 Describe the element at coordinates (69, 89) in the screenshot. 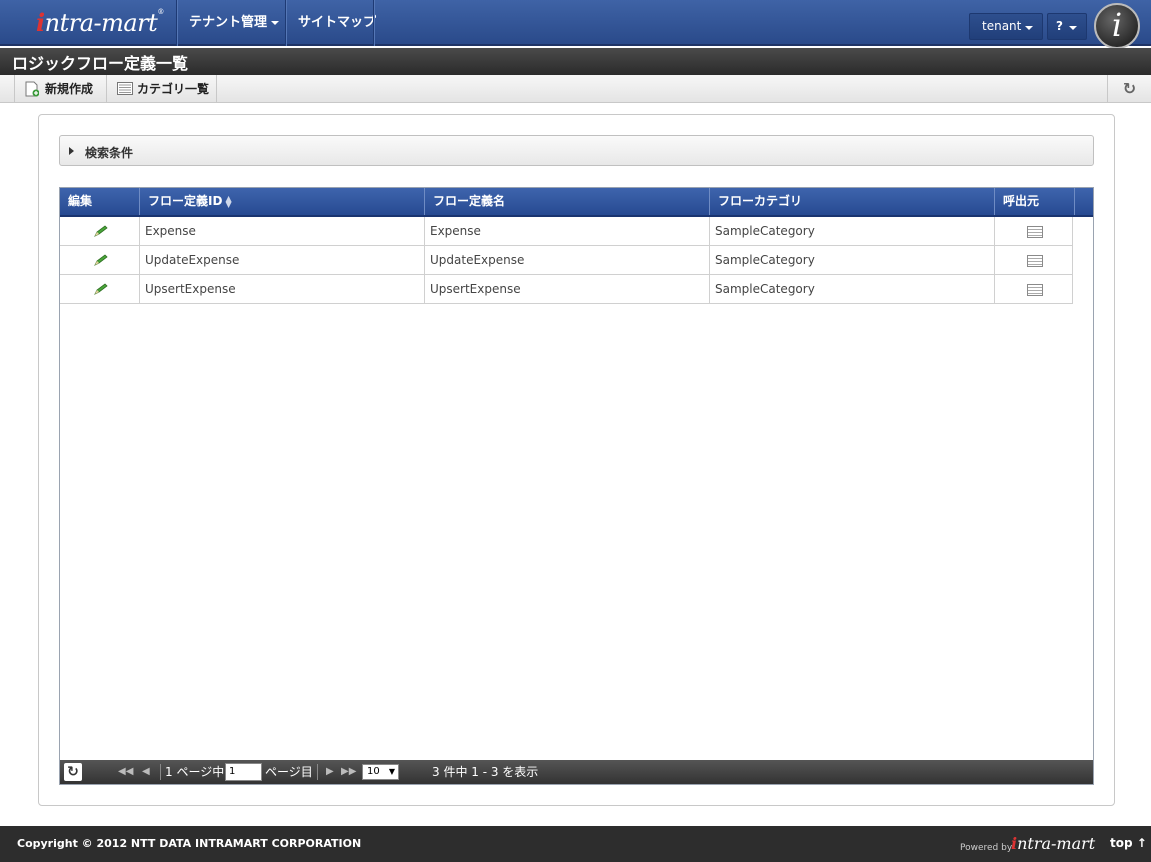

I see `new-button-label: 新規作成` at that location.